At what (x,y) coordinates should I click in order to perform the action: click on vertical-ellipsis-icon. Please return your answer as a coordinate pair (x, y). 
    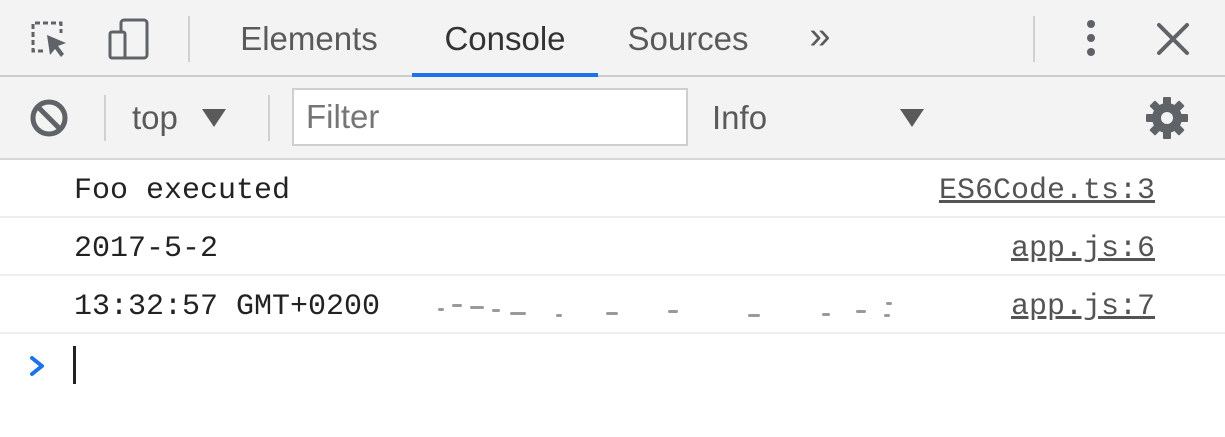
    Looking at the image, I should click on (1091, 39).